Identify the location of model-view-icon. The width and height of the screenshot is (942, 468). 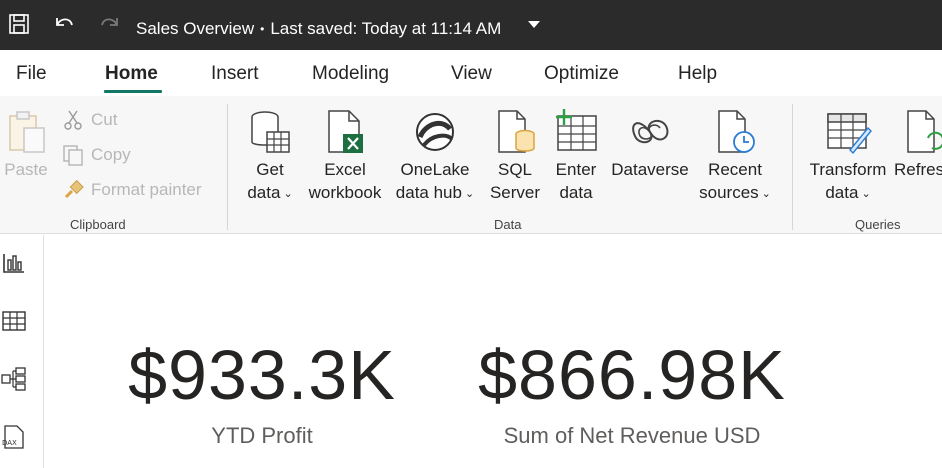
(14, 379).